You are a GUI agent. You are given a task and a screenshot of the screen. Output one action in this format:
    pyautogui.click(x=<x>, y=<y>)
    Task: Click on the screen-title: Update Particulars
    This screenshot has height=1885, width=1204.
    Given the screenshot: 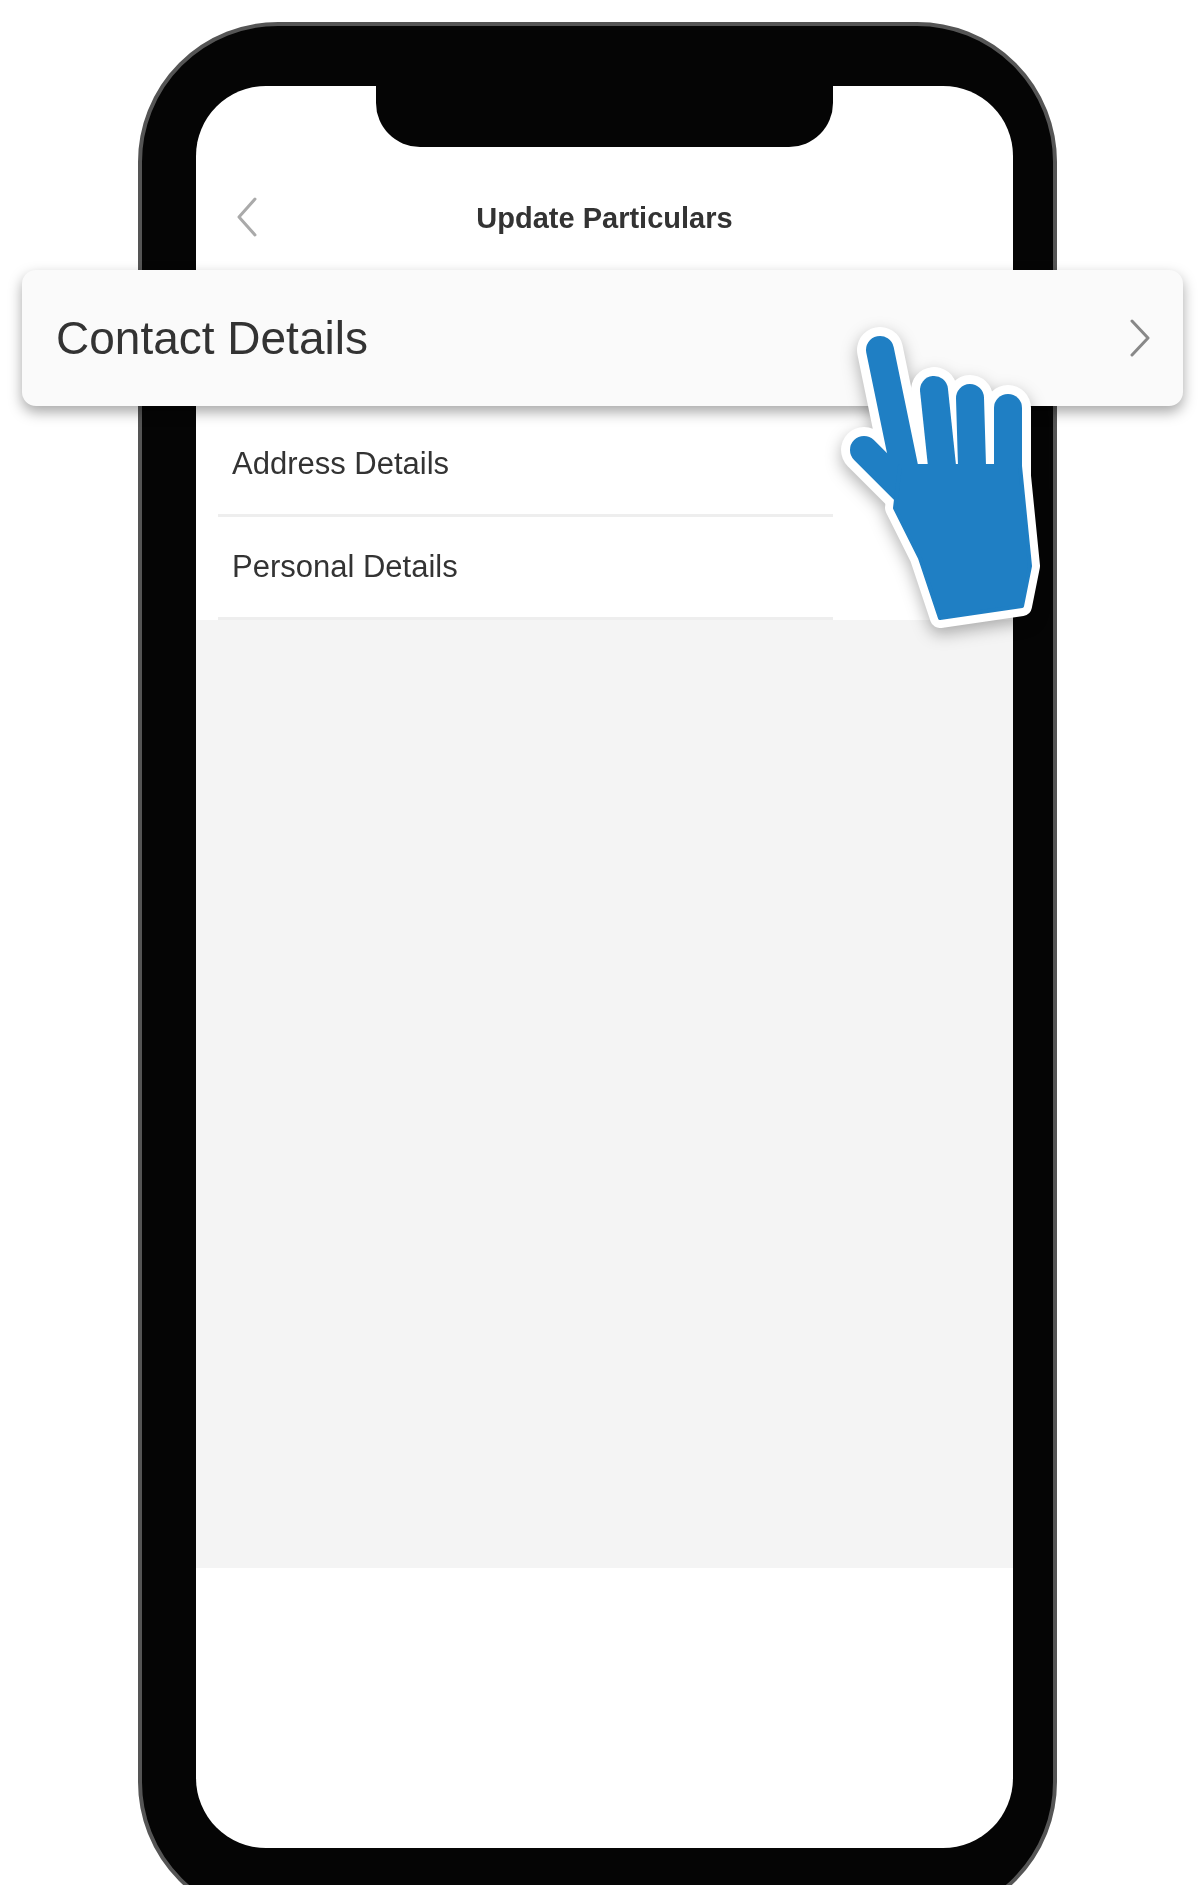 What is the action you would take?
    pyautogui.click(x=604, y=219)
    